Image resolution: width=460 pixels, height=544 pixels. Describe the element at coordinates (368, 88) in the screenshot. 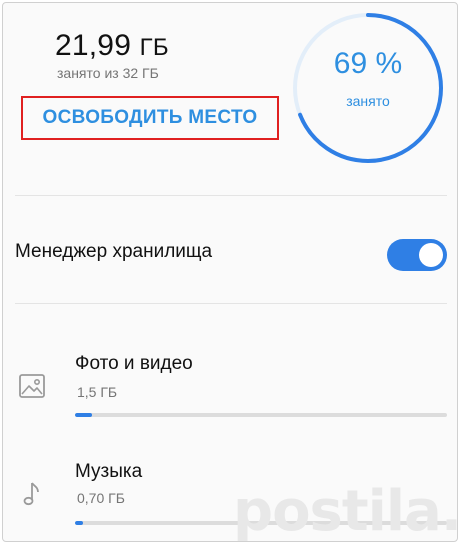

I see `usage-ring` at that location.